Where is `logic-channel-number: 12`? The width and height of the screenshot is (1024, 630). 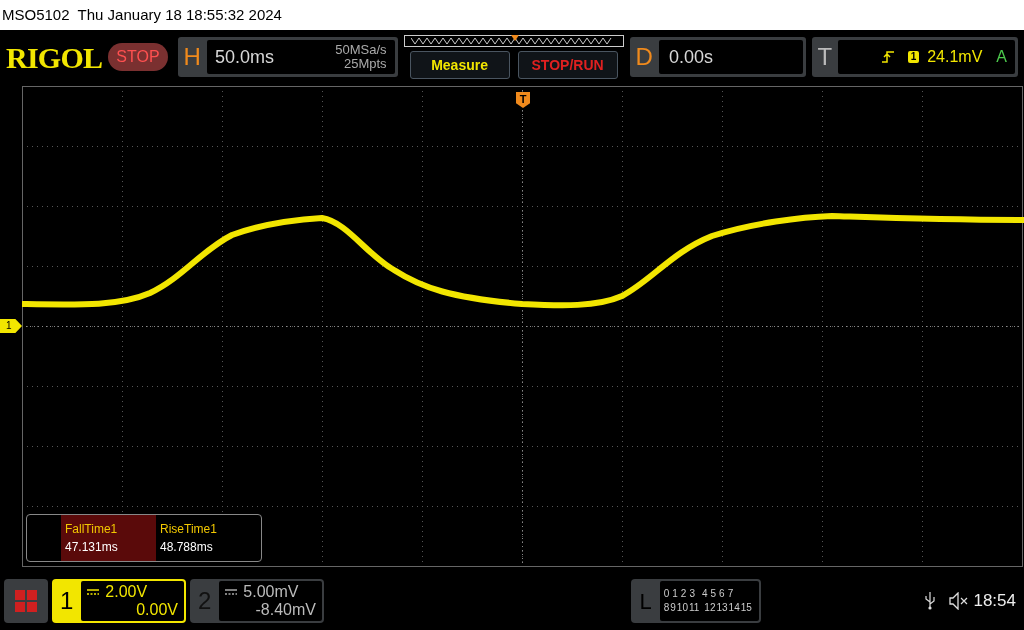
logic-channel-number: 12 is located at coordinates (710, 608).